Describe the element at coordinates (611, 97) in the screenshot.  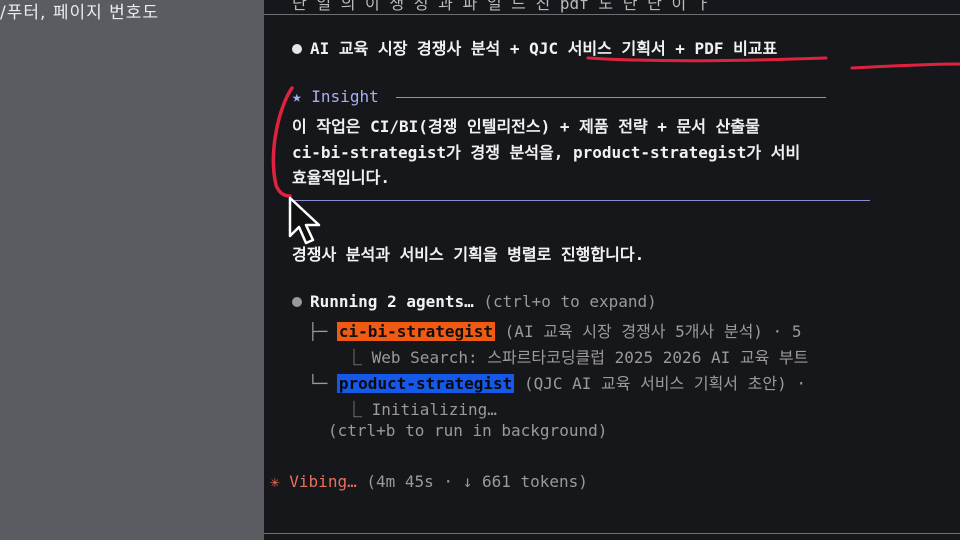
I see `insight-rule` at that location.